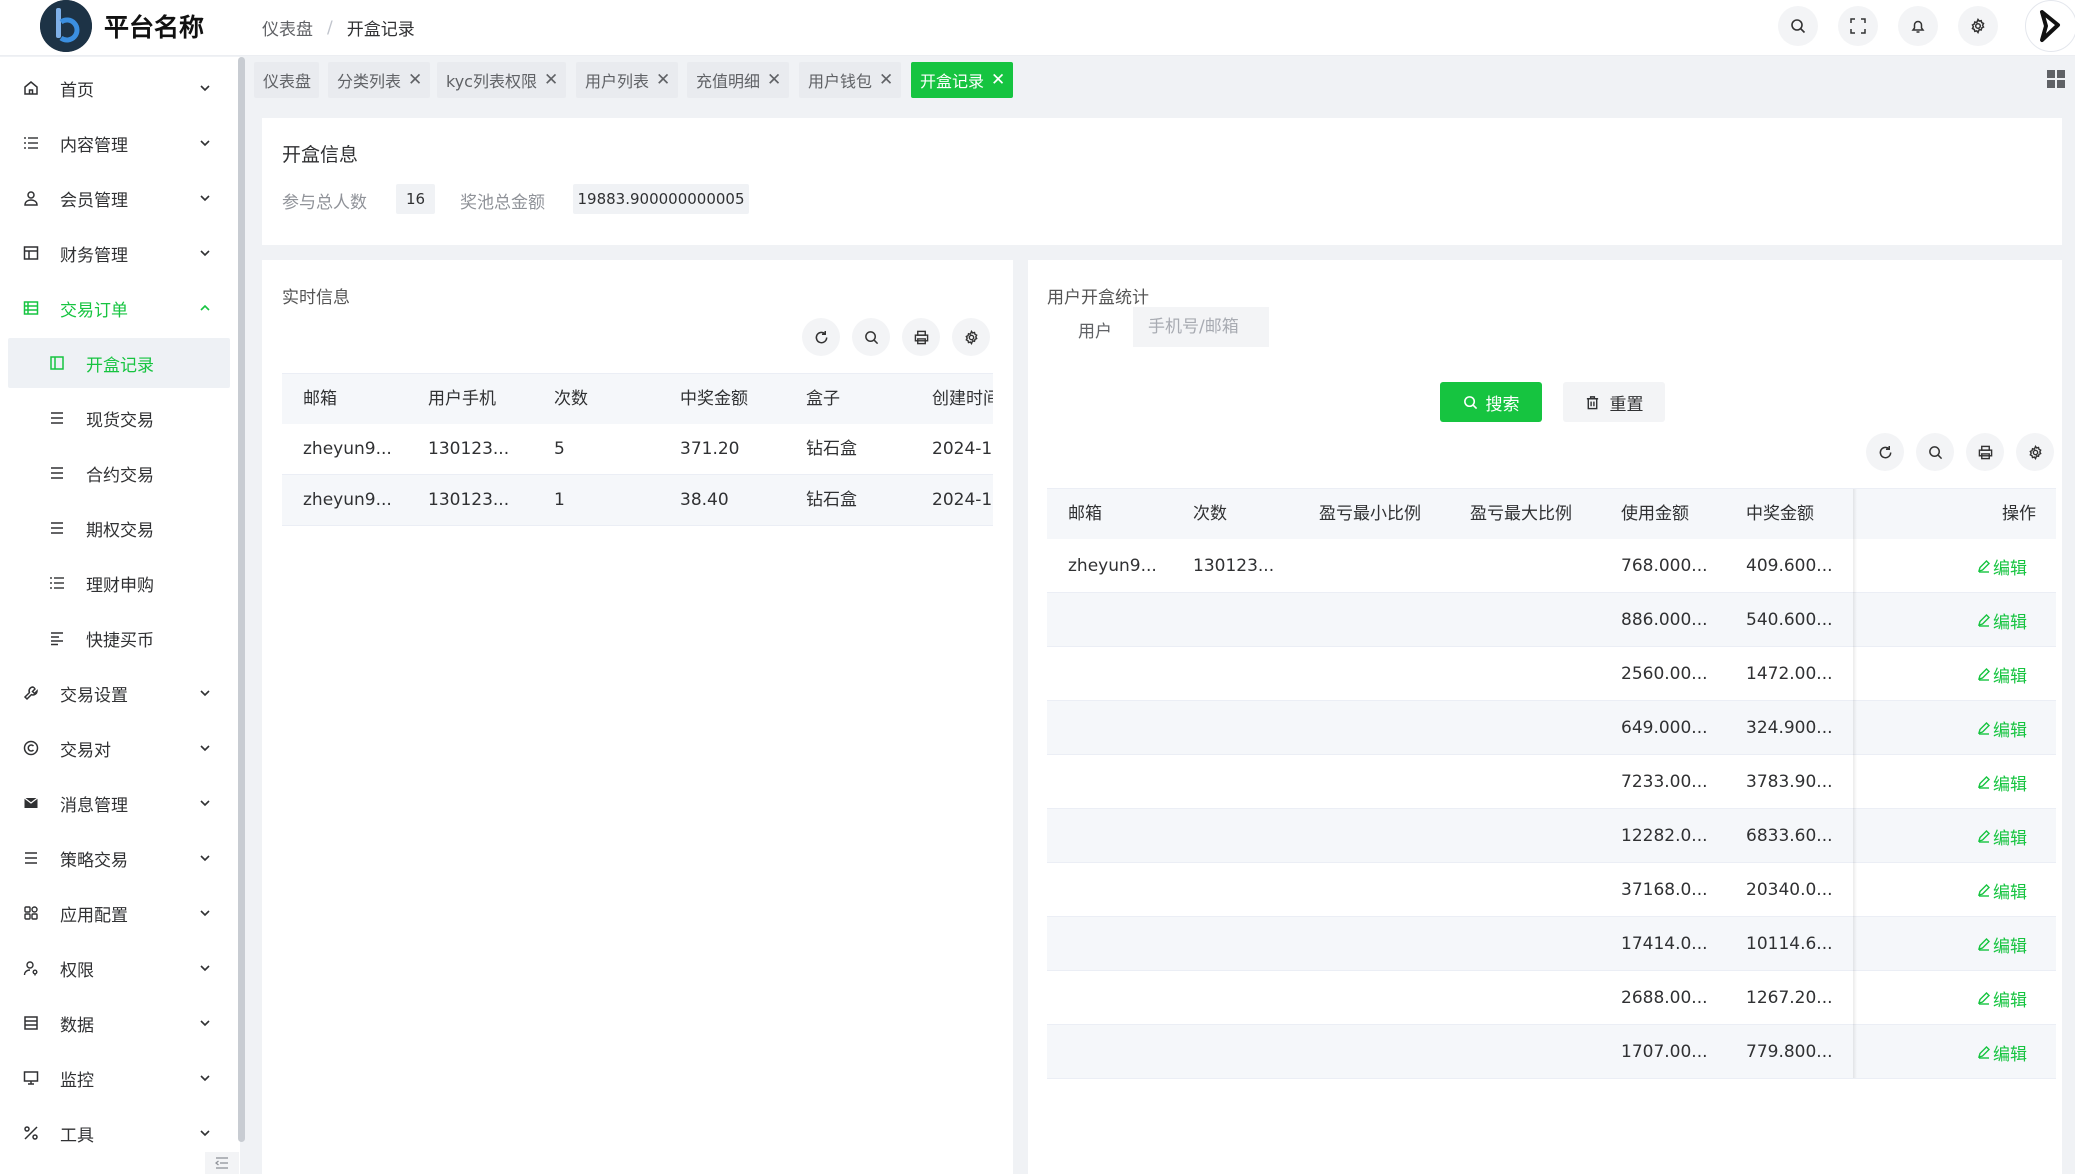 The width and height of the screenshot is (2075, 1174). Describe the element at coordinates (77, 90) in the screenshot. I see `sidebar-item-label: 首页` at that location.